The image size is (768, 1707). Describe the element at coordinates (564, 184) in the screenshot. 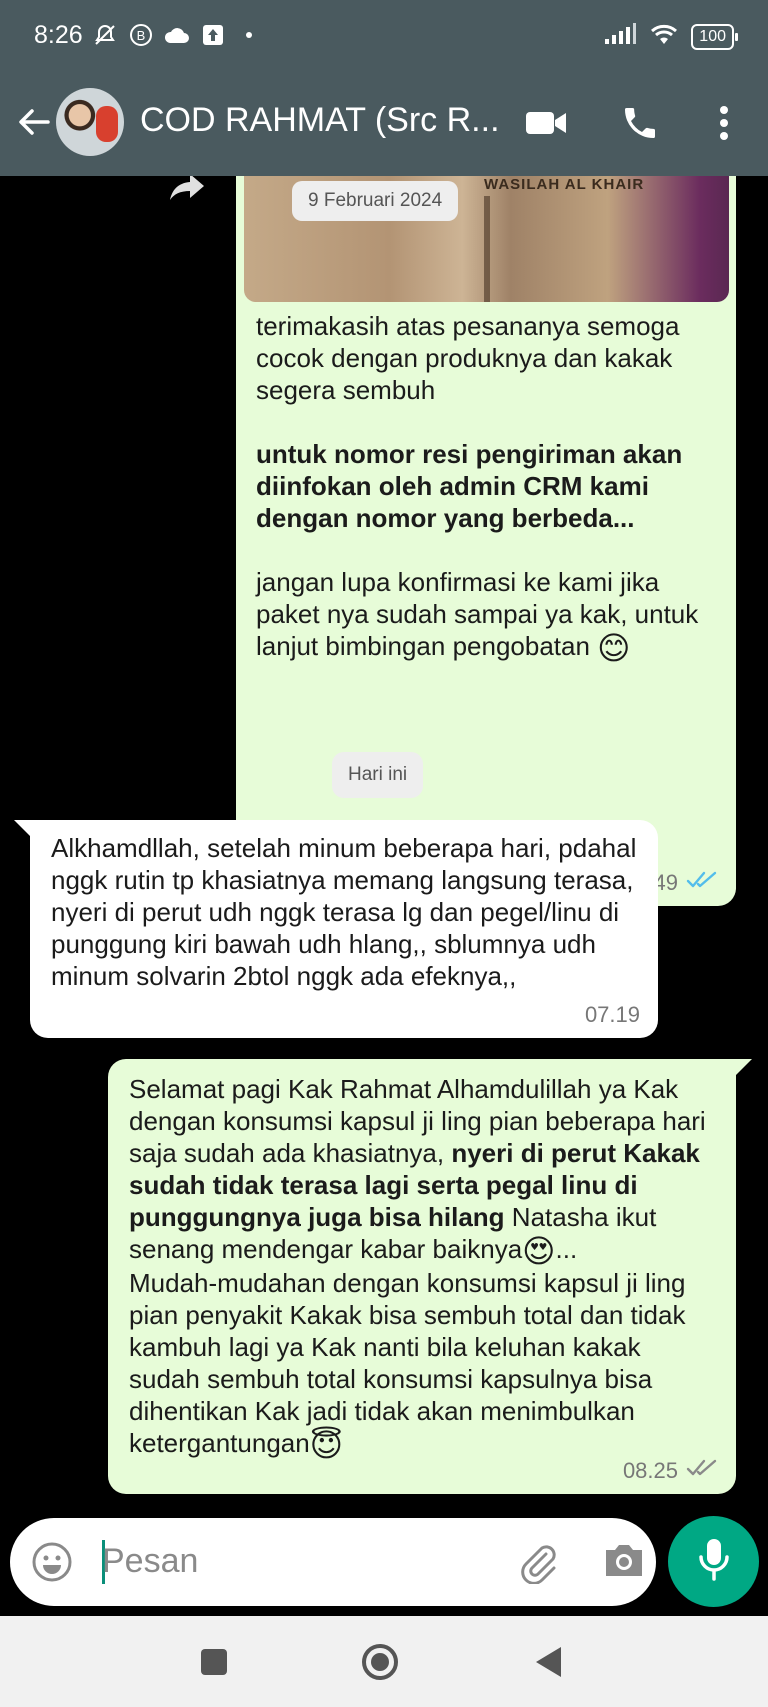

I see `photo-label: WASILAH AL KHAIR` at that location.